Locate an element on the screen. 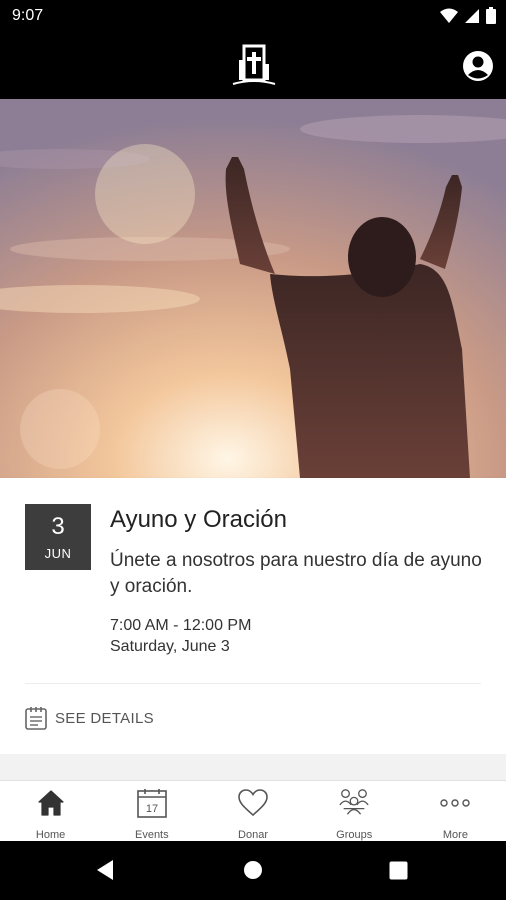  card-divider is located at coordinates (253, 683).